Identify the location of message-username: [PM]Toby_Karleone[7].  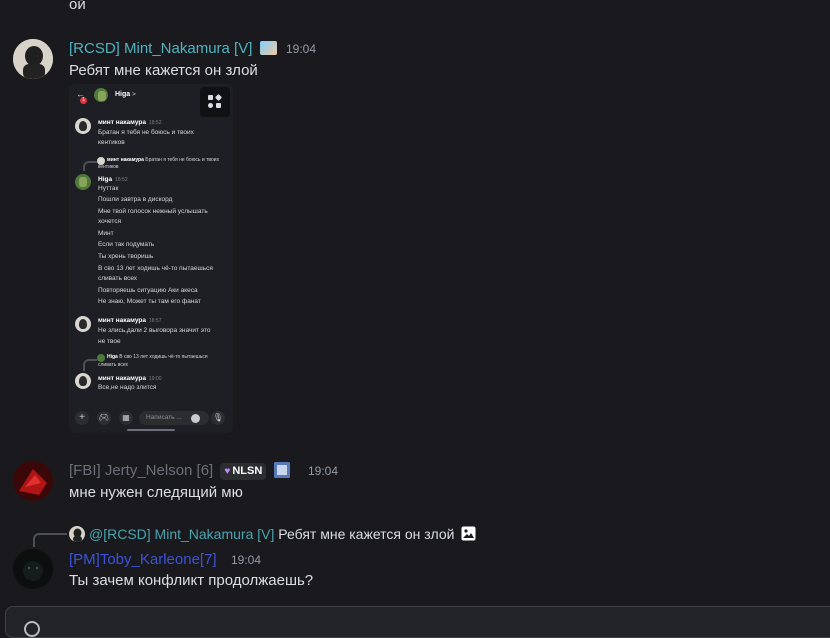
(143, 559).